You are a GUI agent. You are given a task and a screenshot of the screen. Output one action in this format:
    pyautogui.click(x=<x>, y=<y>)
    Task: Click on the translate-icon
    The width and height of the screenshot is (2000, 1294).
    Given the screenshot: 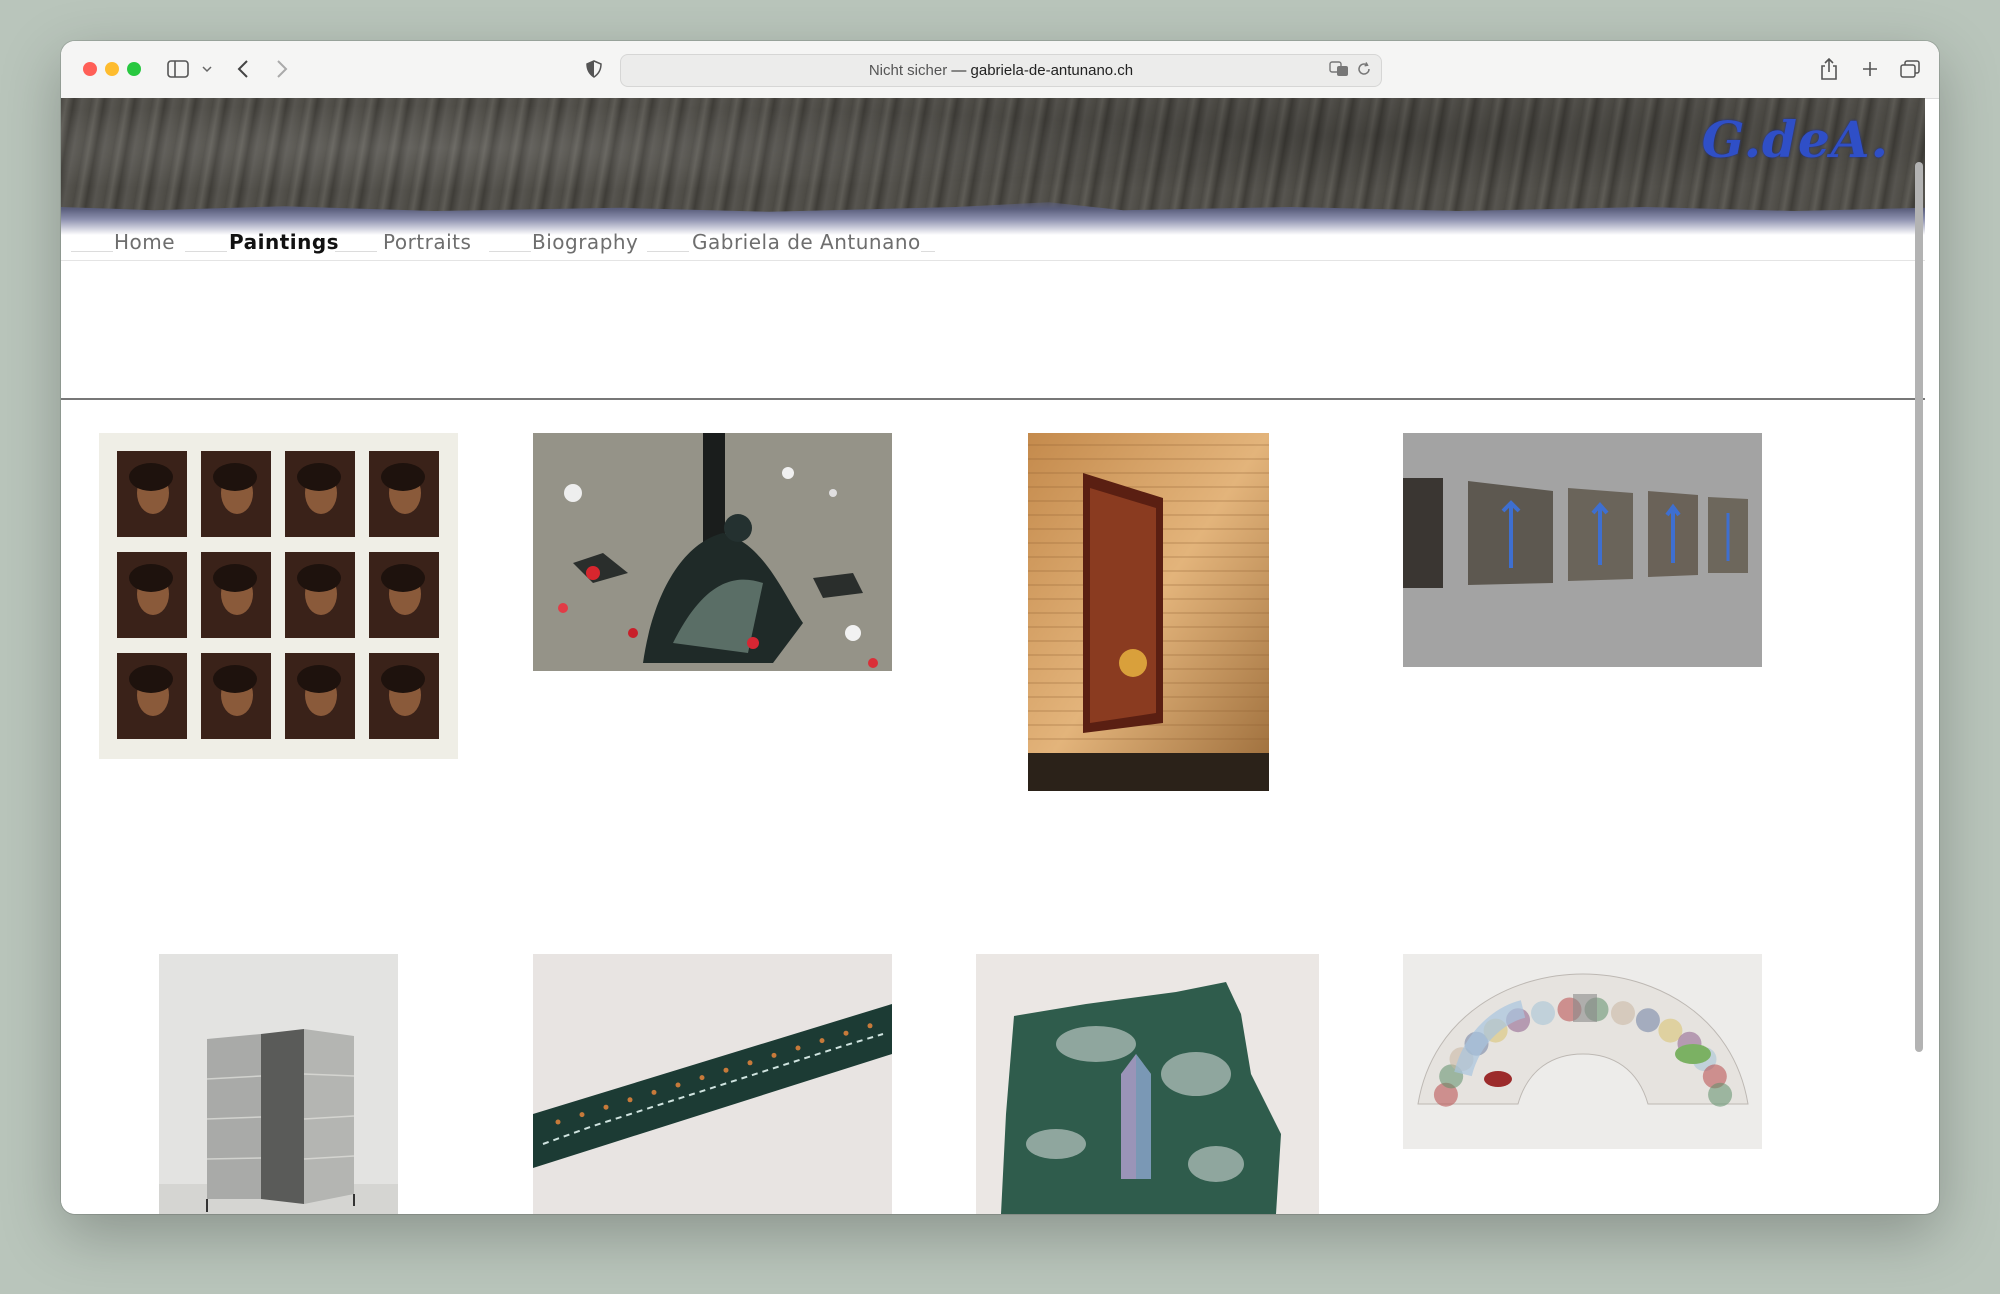 What is the action you would take?
    pyautogui.click(x=1339, y=71)
    